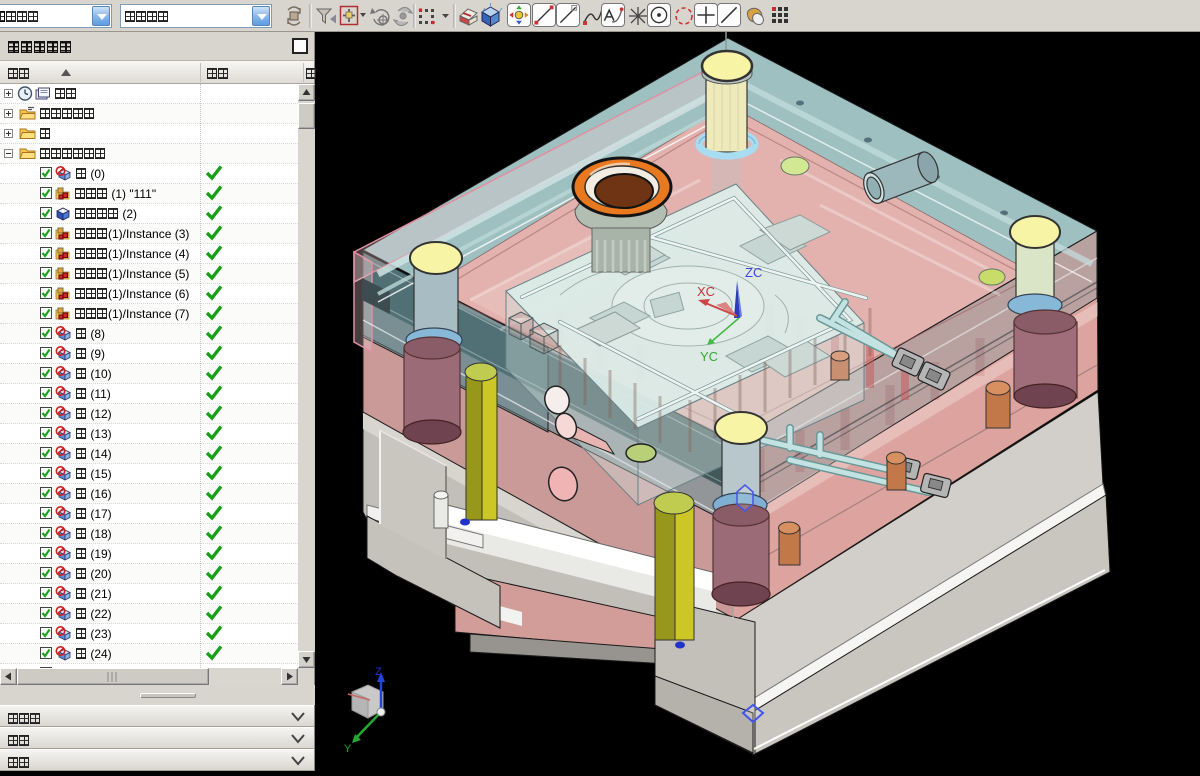 Image resolution: width=1200 pixels, height=776 pixels. What do you see at coordinates (348, 749) in the screenshot?
I see `svg-text: Y` at bounding box center [348, 749].